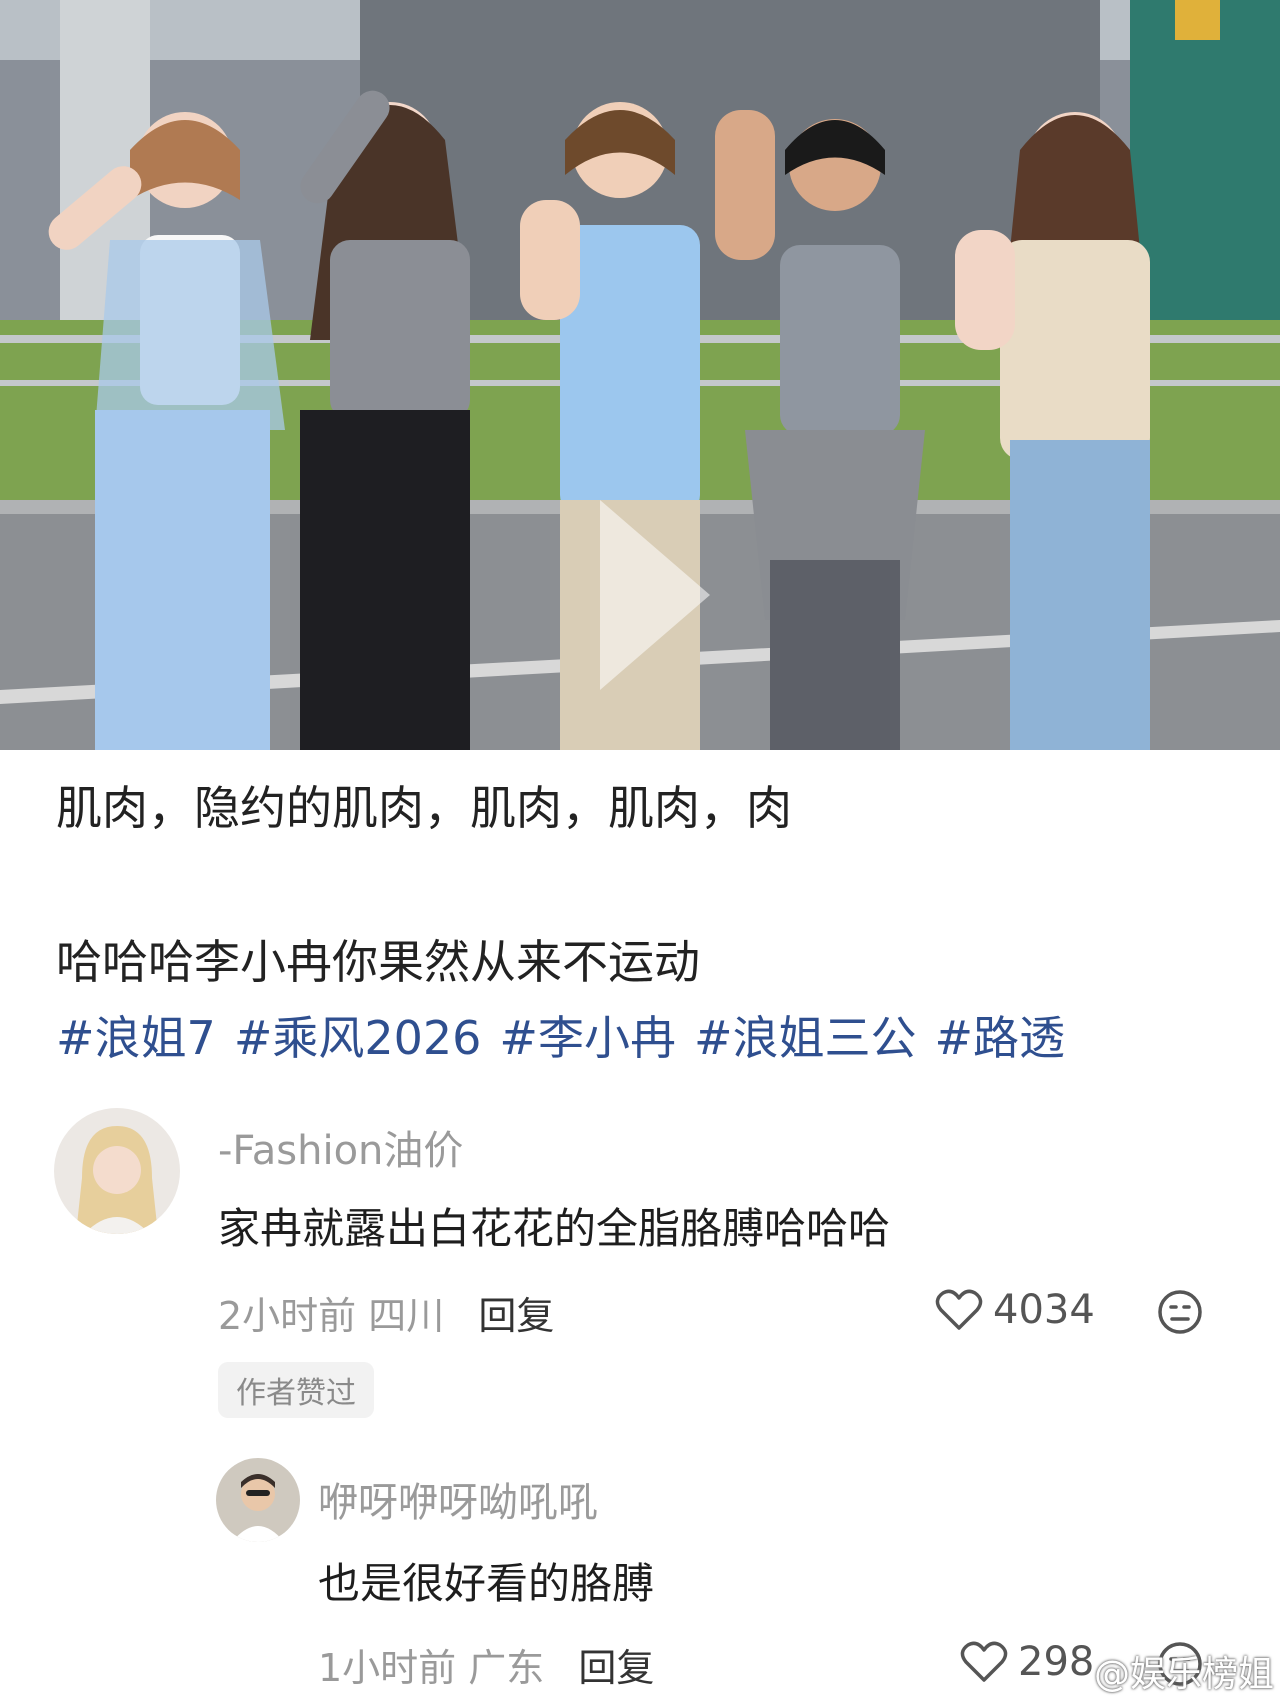 The height and width of the screenshot is (1697, 1280). Describe the element at coordinates (136, 1038) in the screenshot. I see `hashtag-link: #浪姐7` at that location.